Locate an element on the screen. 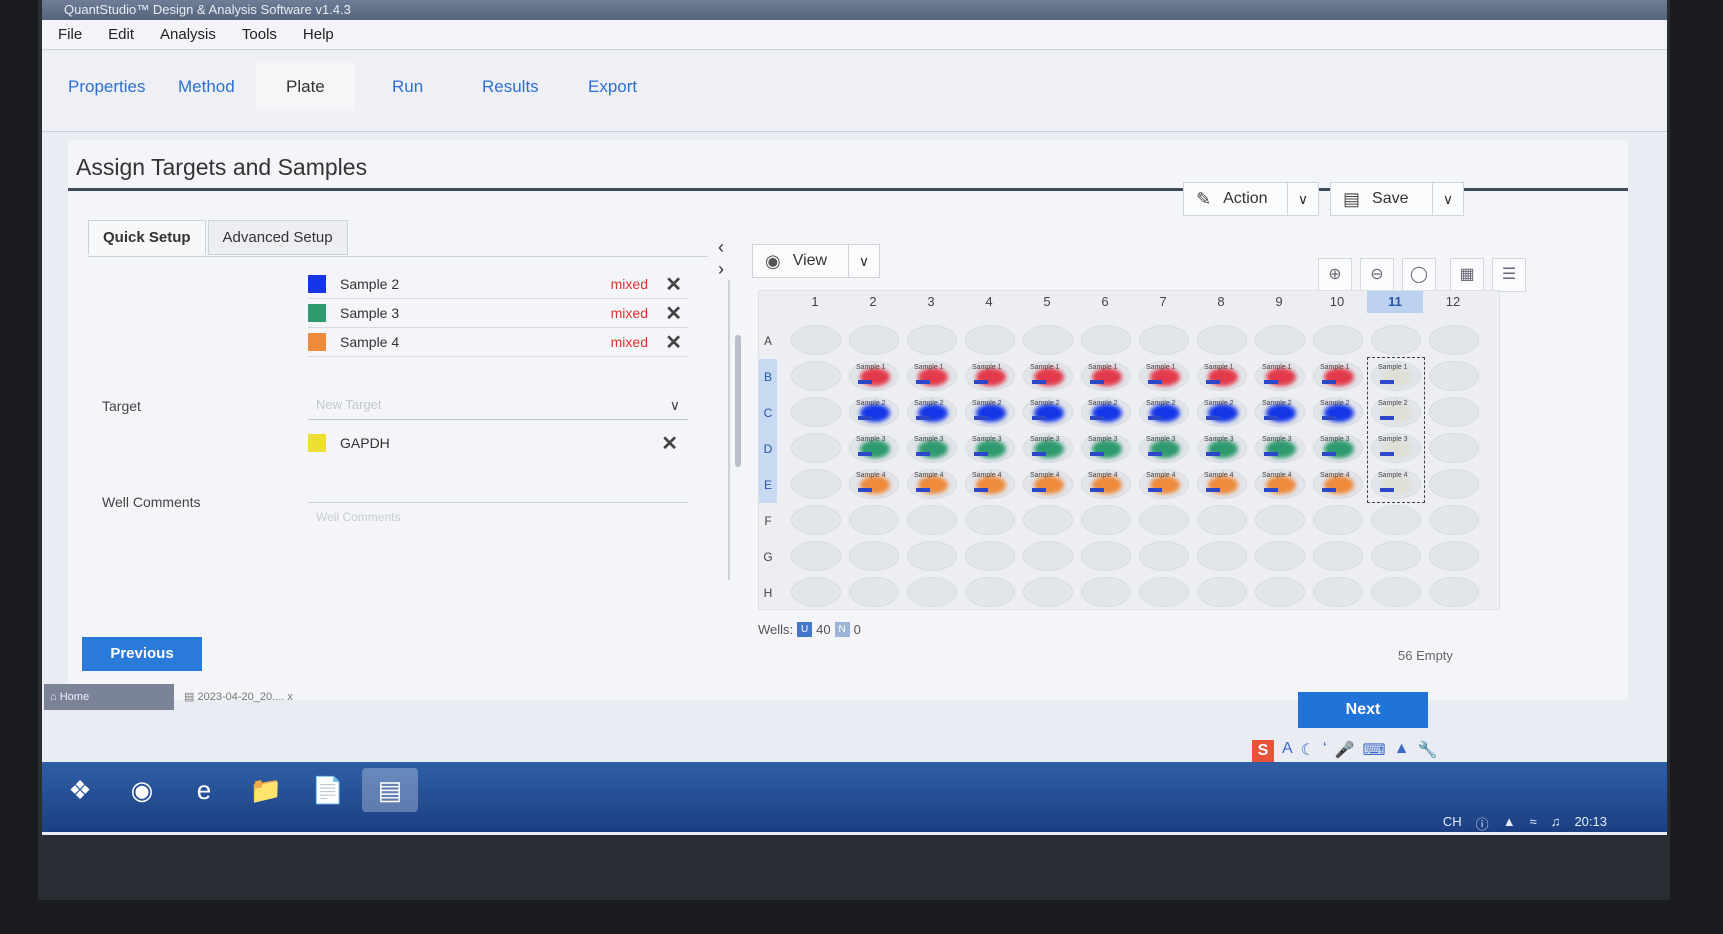 The image size is (1723, 934). well-B1 is located at coordinates (816, 376).